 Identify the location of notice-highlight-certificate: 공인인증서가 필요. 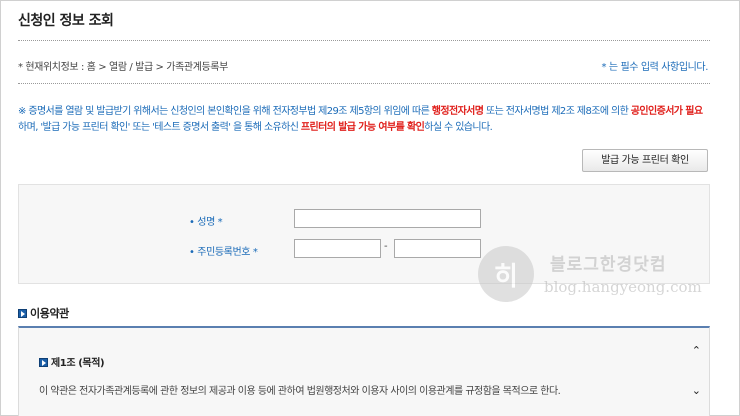
(666, 111).